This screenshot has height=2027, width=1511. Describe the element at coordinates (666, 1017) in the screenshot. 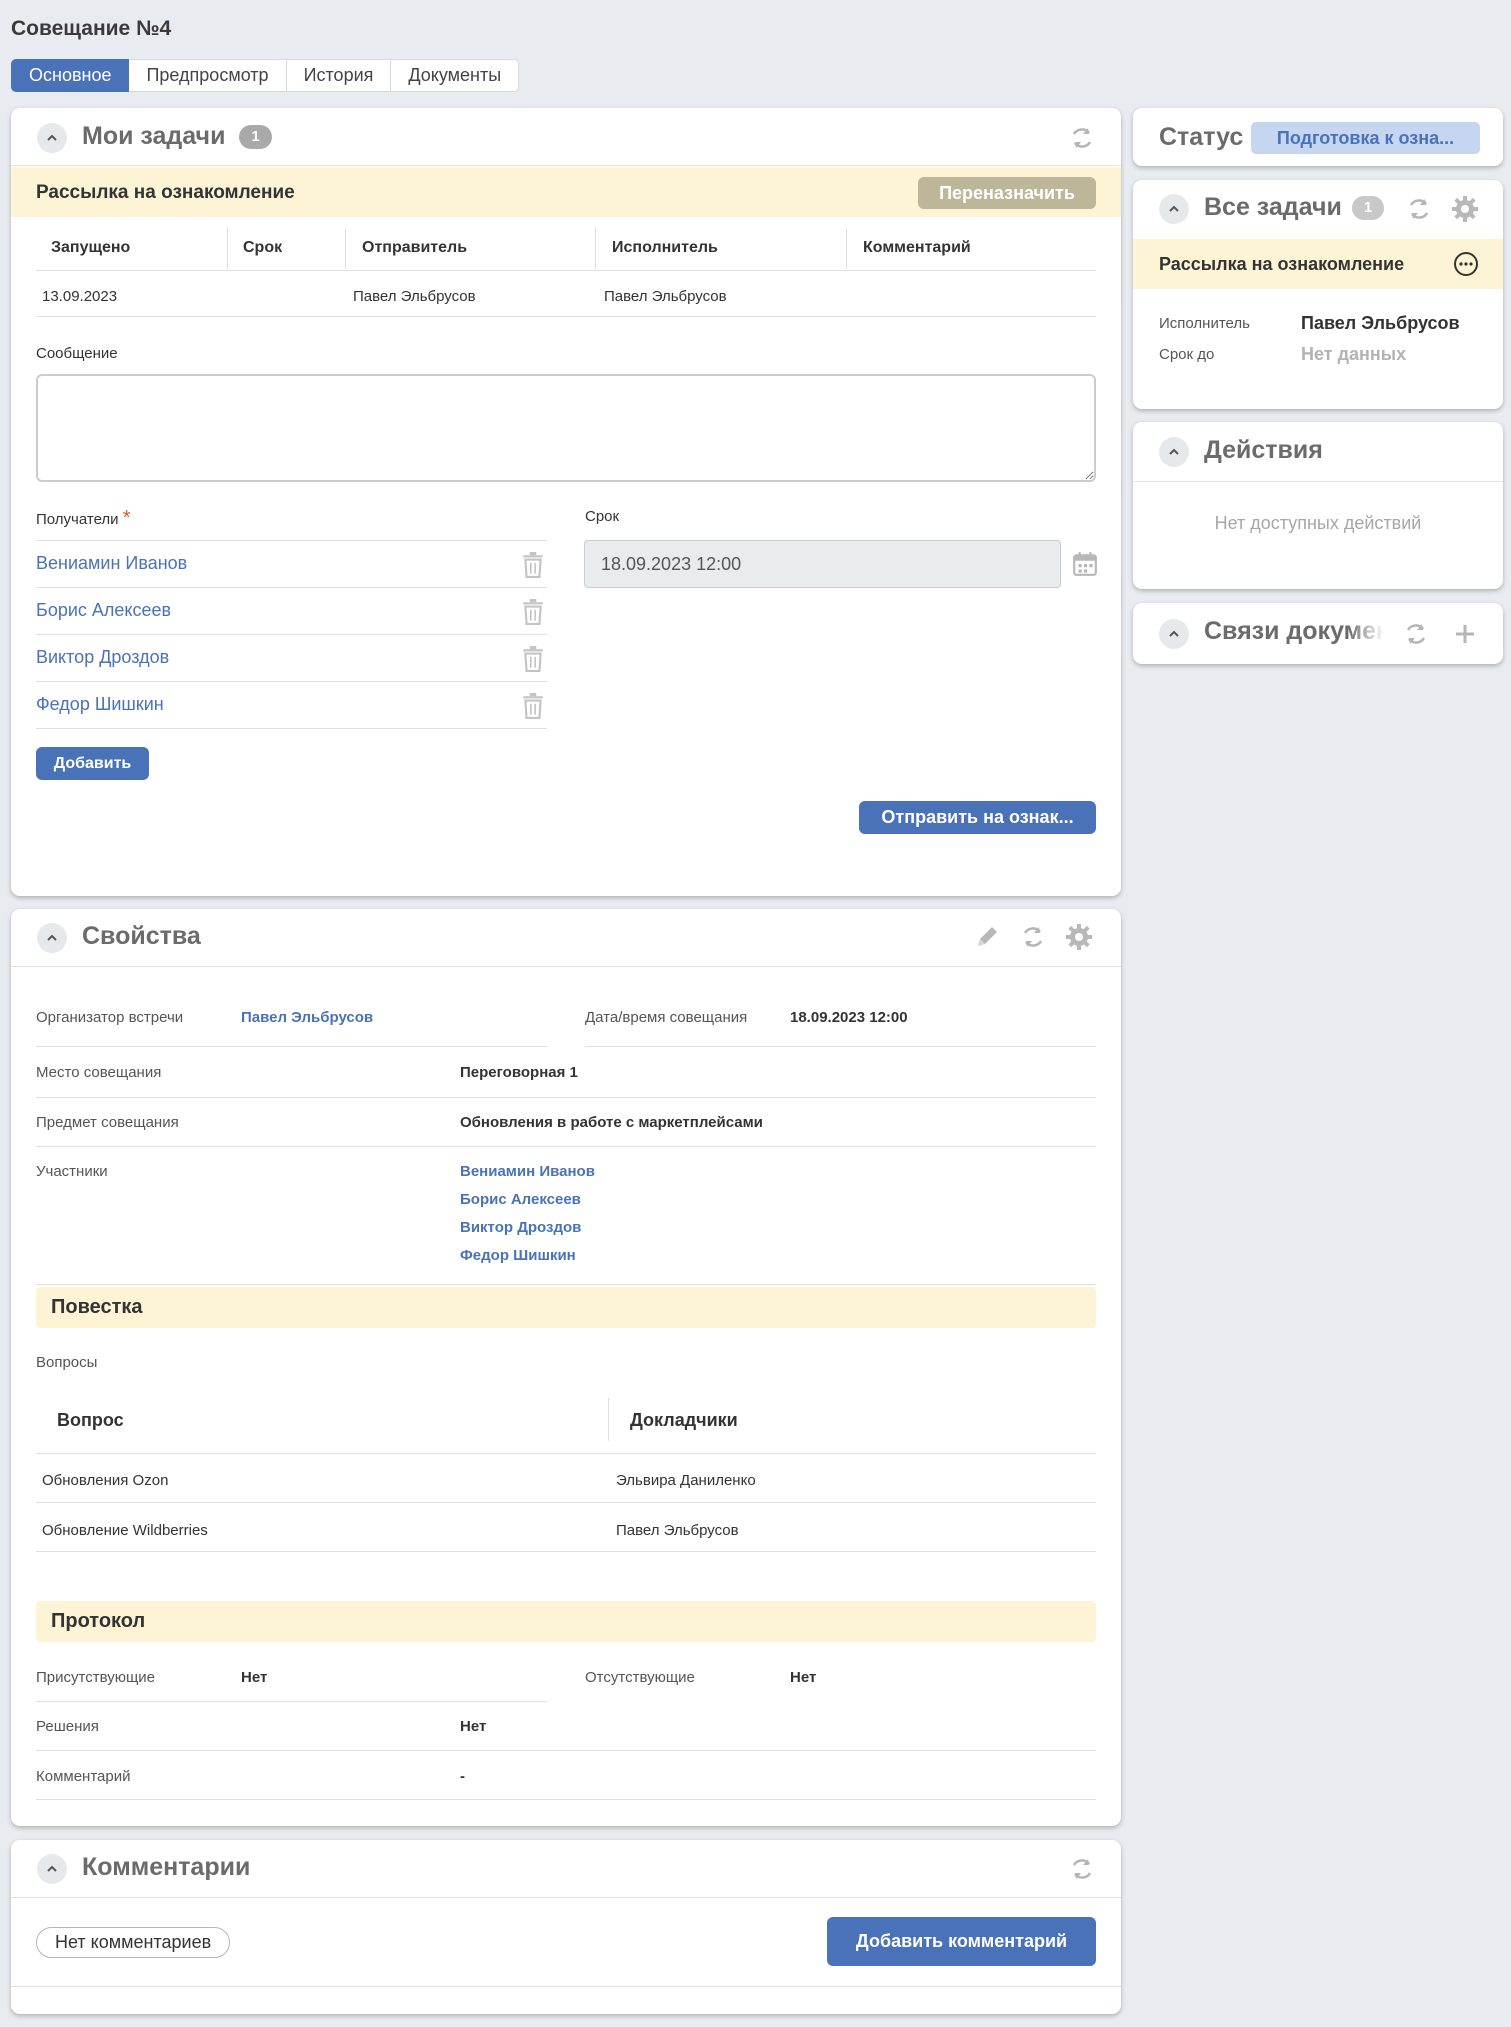

I see `datetime-label: Дата/время совещания` at that location.